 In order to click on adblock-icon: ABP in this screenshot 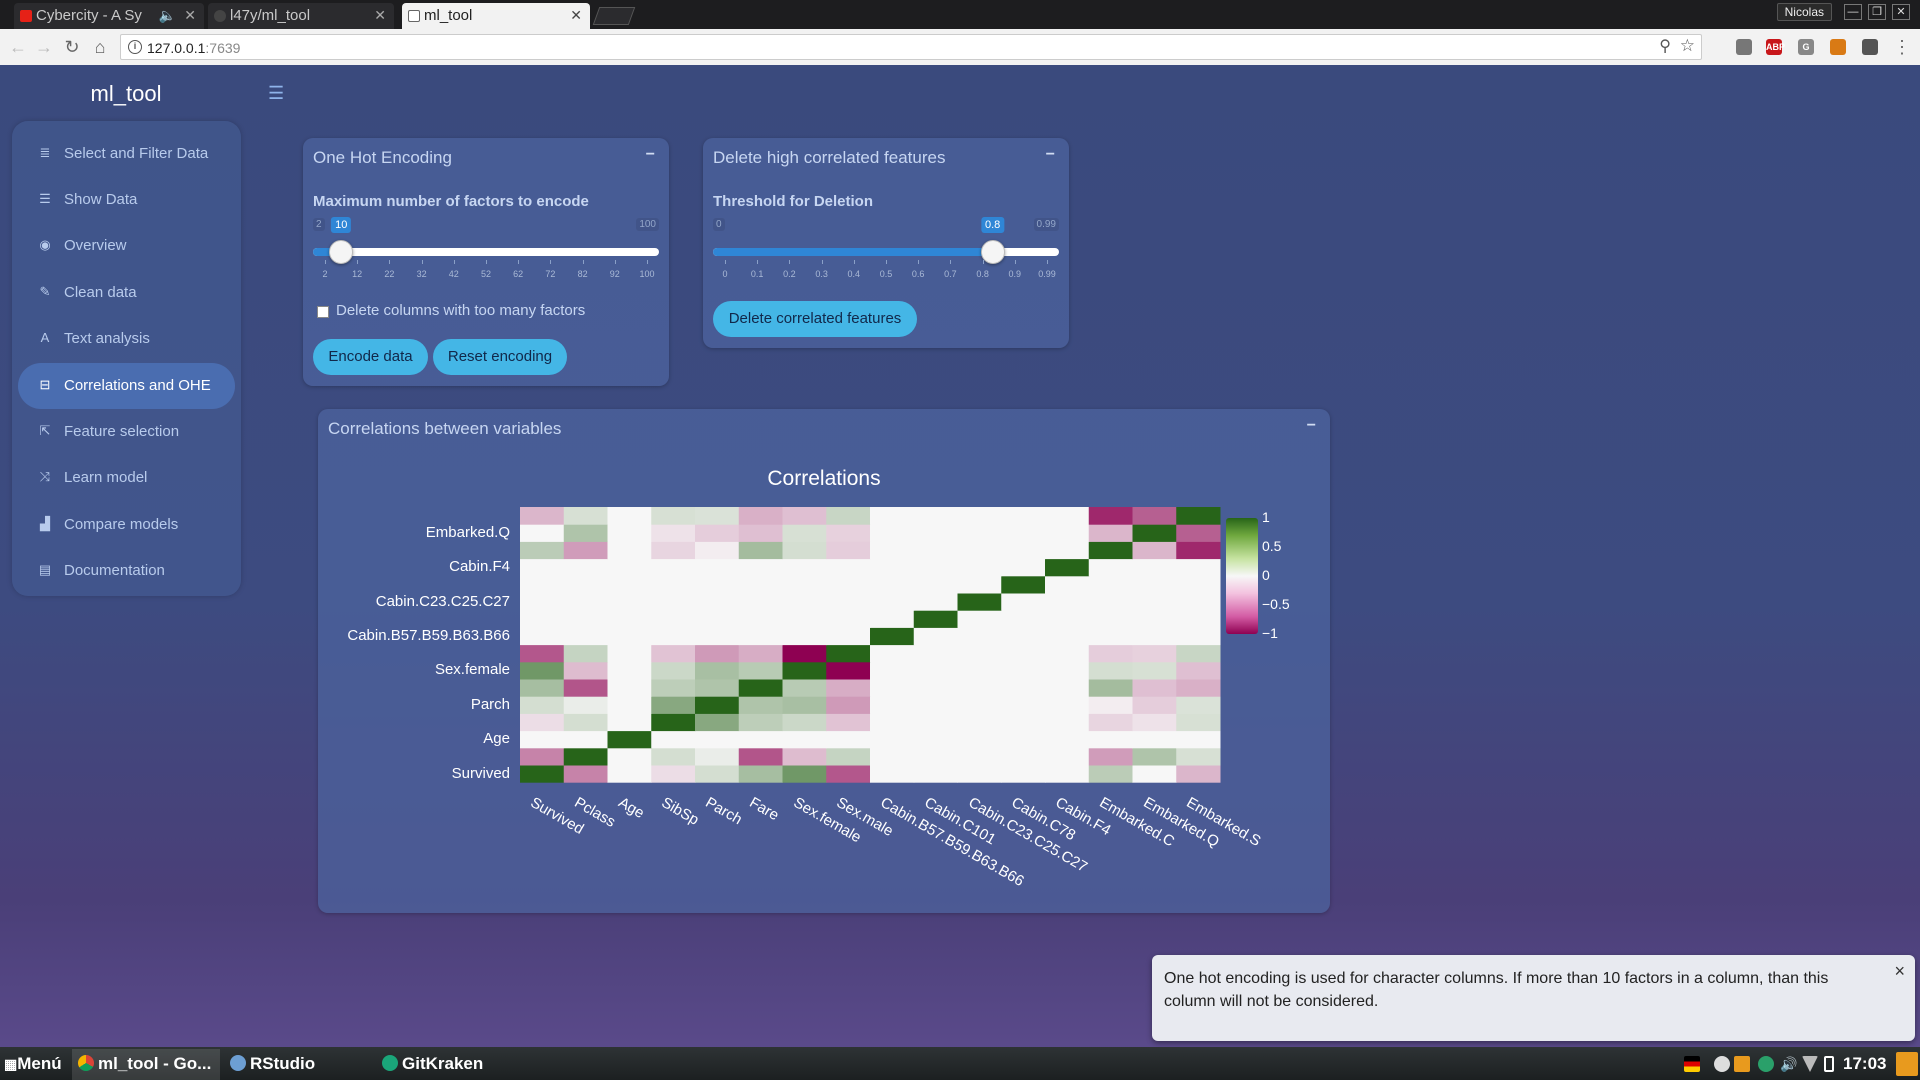, I will do `click(1775, 47)`.